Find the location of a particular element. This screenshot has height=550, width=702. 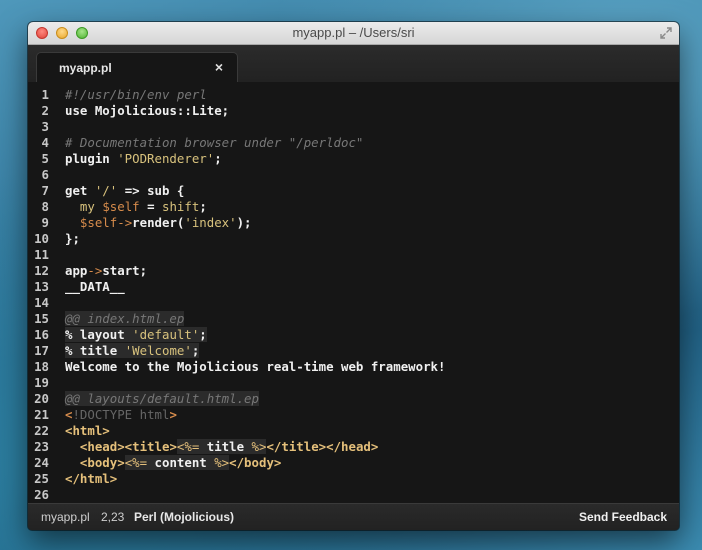

code-token: '/' is located at coordinates (106, 190).